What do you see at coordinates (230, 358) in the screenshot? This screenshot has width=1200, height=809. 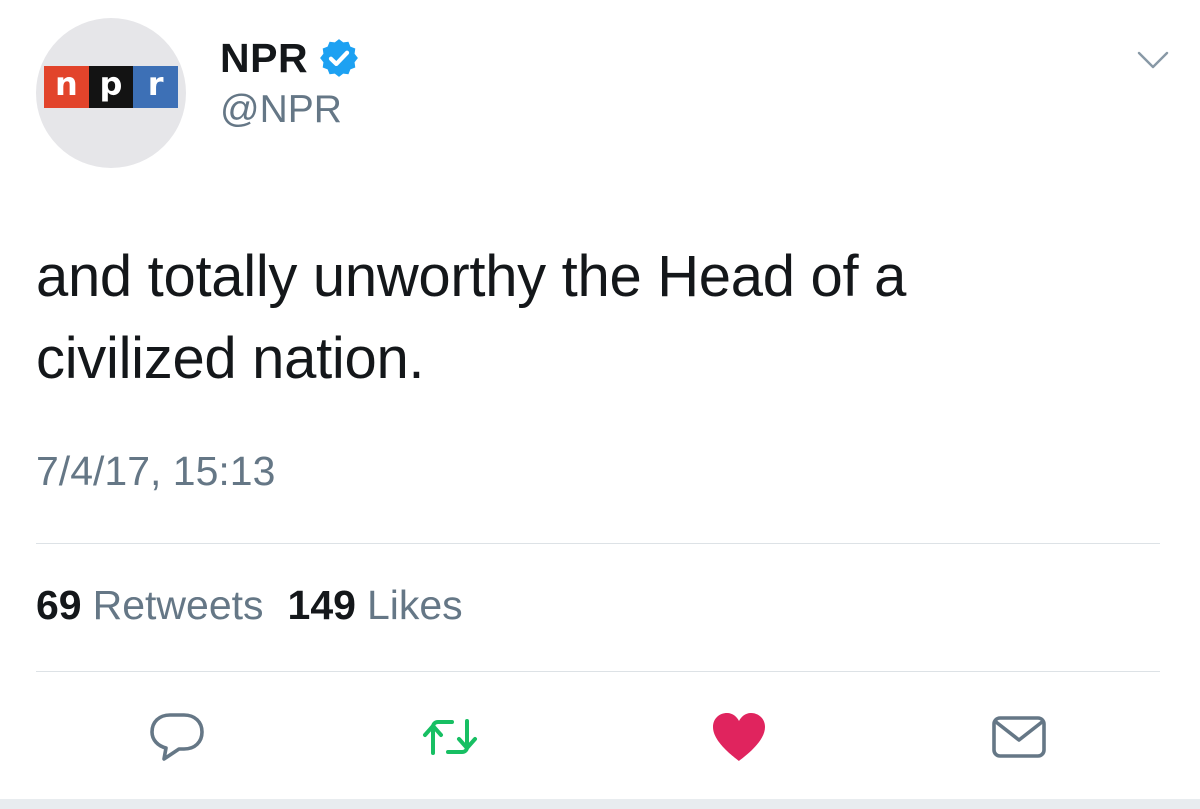 I see `tweet-text-line: civilized nation.` at bounding box center [230, 358].